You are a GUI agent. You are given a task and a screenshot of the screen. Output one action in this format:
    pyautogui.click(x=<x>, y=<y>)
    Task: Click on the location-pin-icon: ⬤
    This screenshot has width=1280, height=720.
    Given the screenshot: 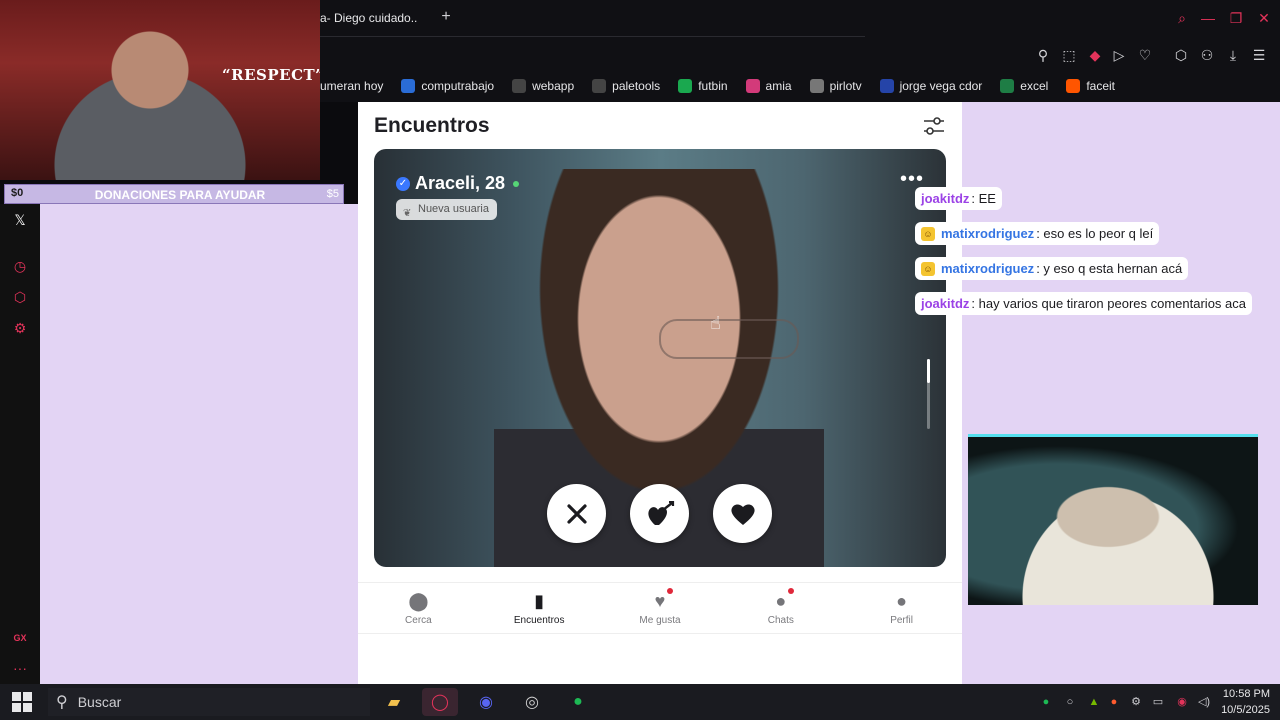 What is the action you would take?
    pyautogui.click(x=418, y=601)
    